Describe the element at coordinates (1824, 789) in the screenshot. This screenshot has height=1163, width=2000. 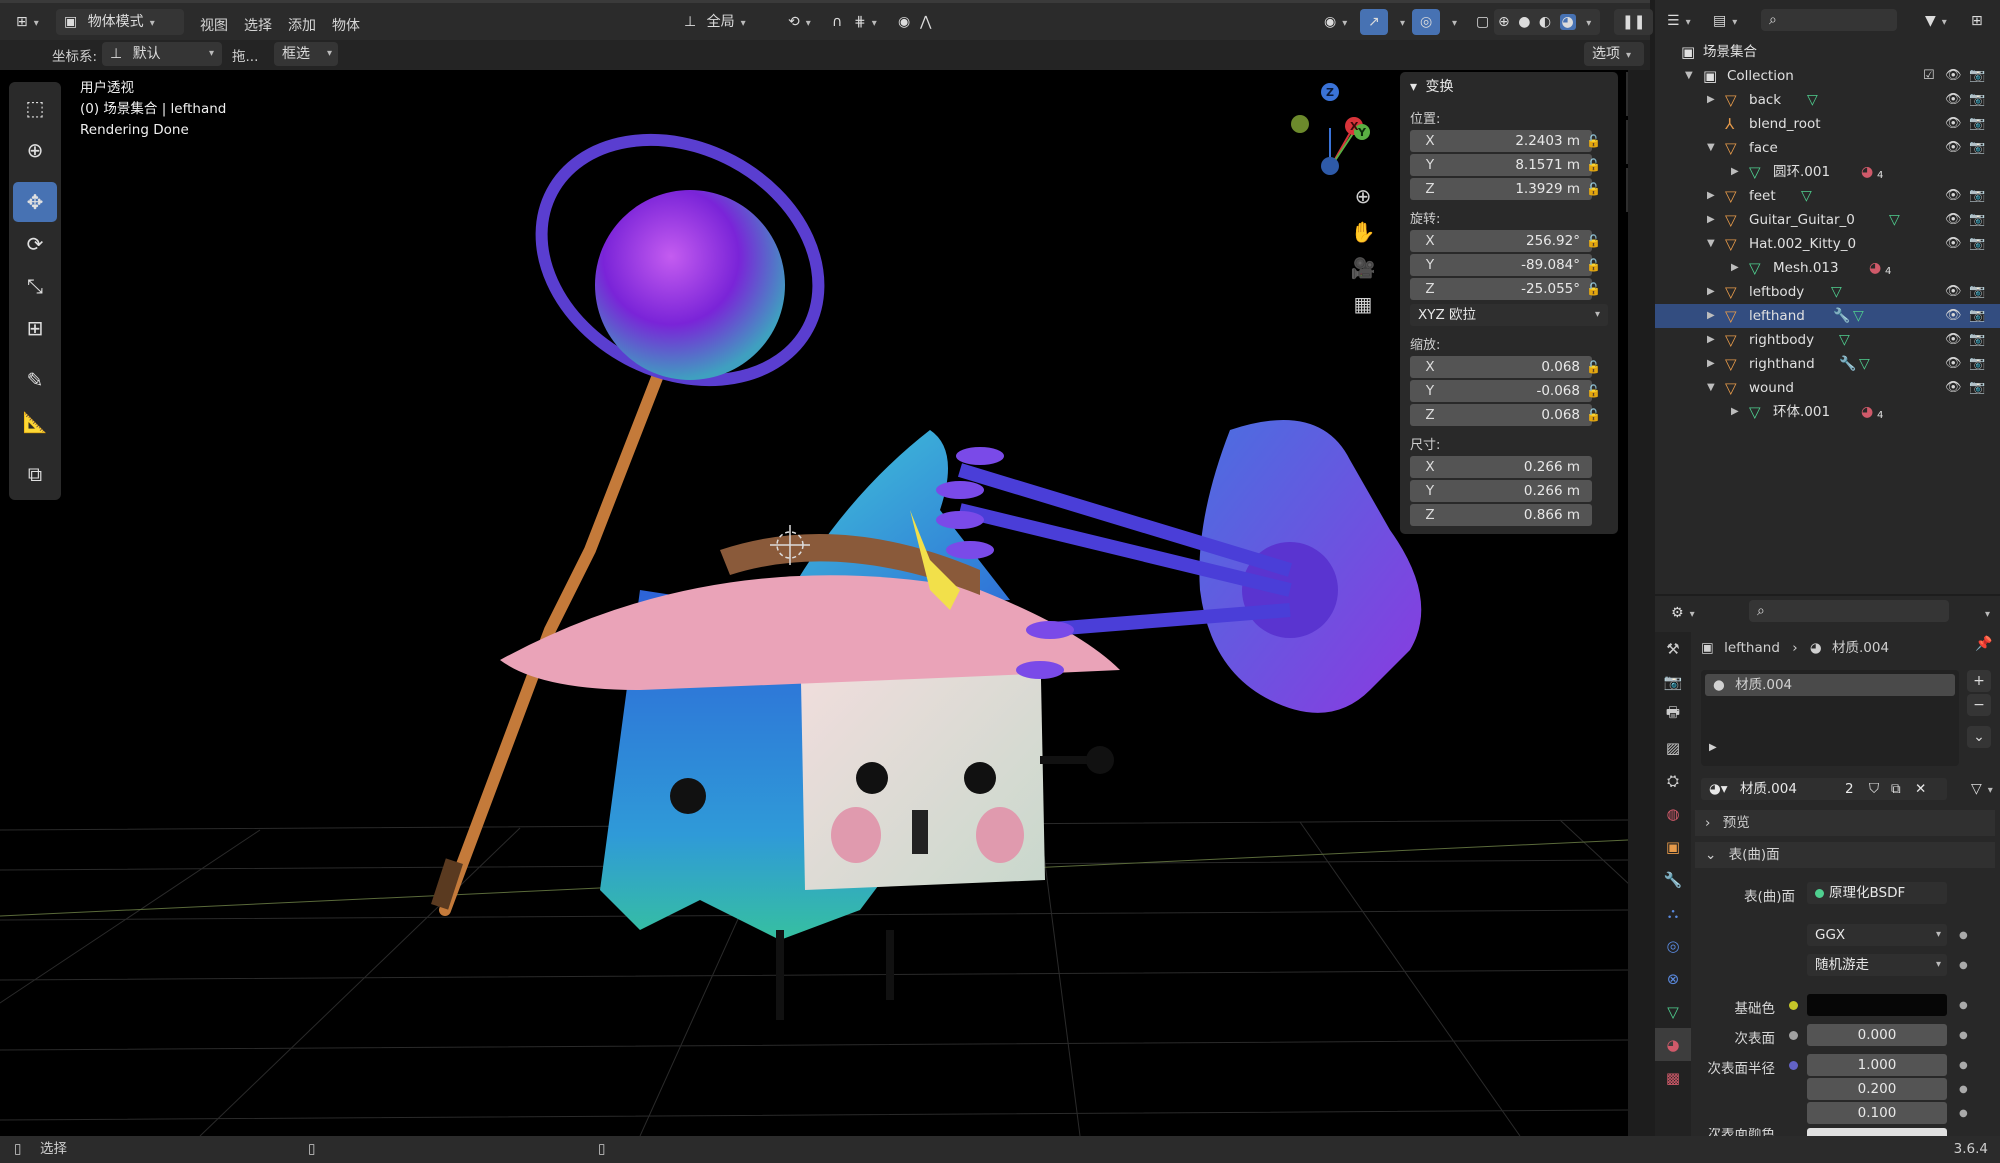
I see `material-datablock: ◕▾ 材质.004 2 ⛉ ⧉ ✕` at that location.